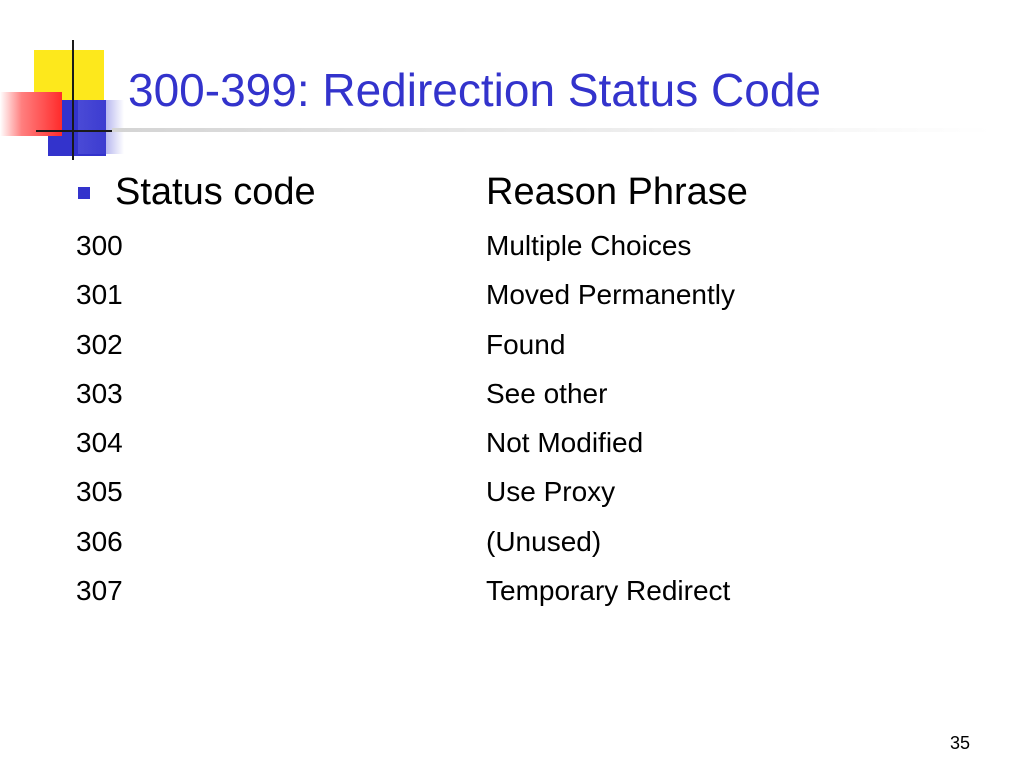 The image size is (1024, 768). What do you see at coordinates (474, 90) in the screenshot?
I see `slide-title: 300-399: Redirection Status Code` at bounding box center [474, 90].